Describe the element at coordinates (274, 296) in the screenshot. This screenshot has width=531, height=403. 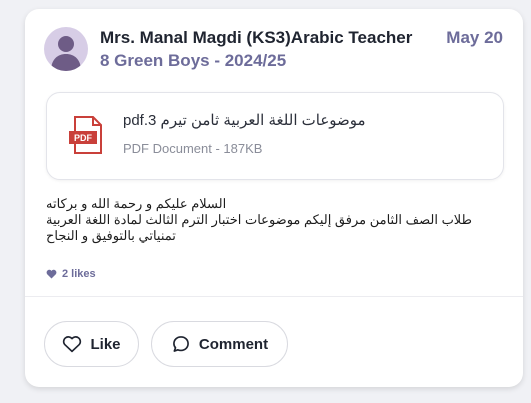
I see `divider` at that location.